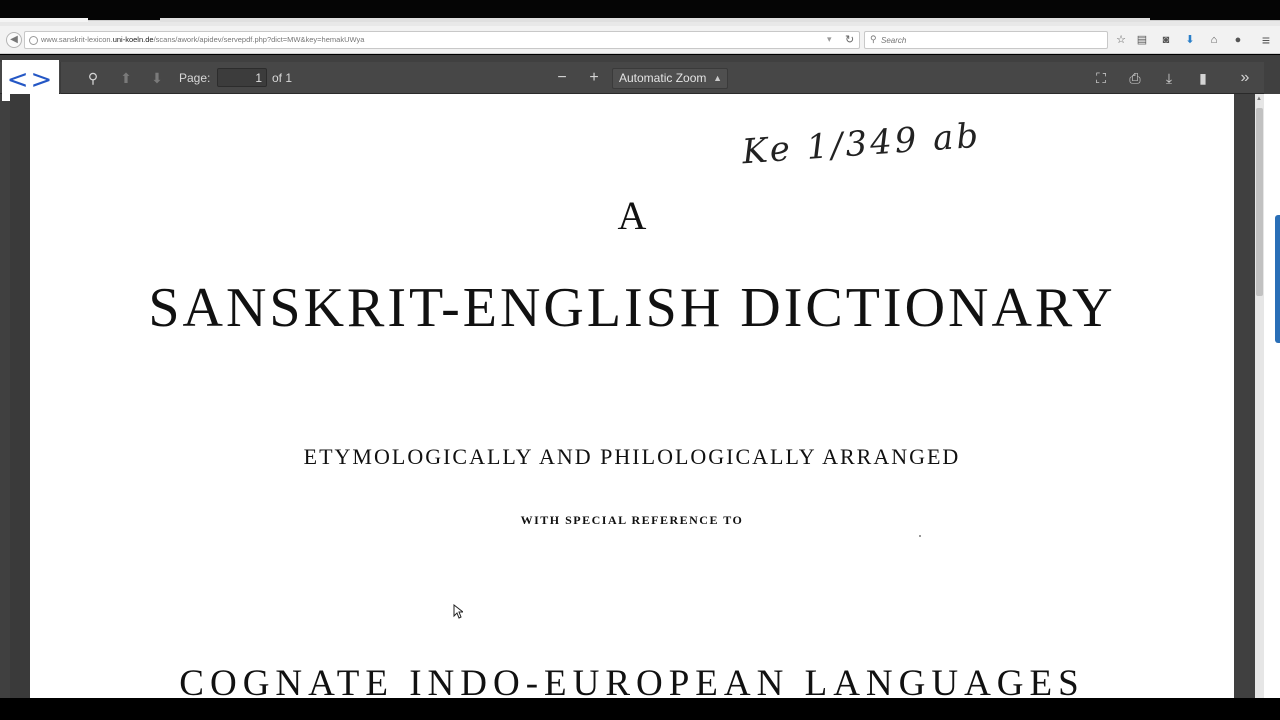 The width and height of the screenshot is (1280, 720). What do you see at coordinates (1101, 78) in the screenshot?
I see `presentation-mode-icon: ⛶` at bounding box center [1101, 78].